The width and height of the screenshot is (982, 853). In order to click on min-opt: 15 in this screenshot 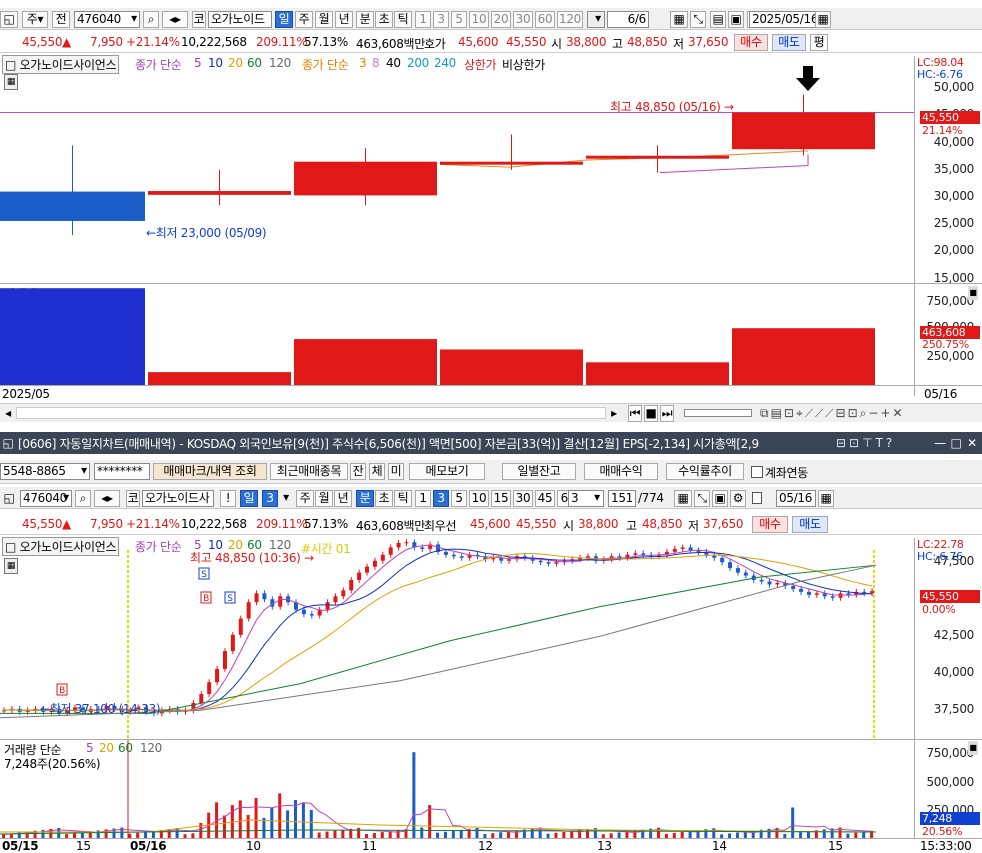, I will do `click(501, 498)`.